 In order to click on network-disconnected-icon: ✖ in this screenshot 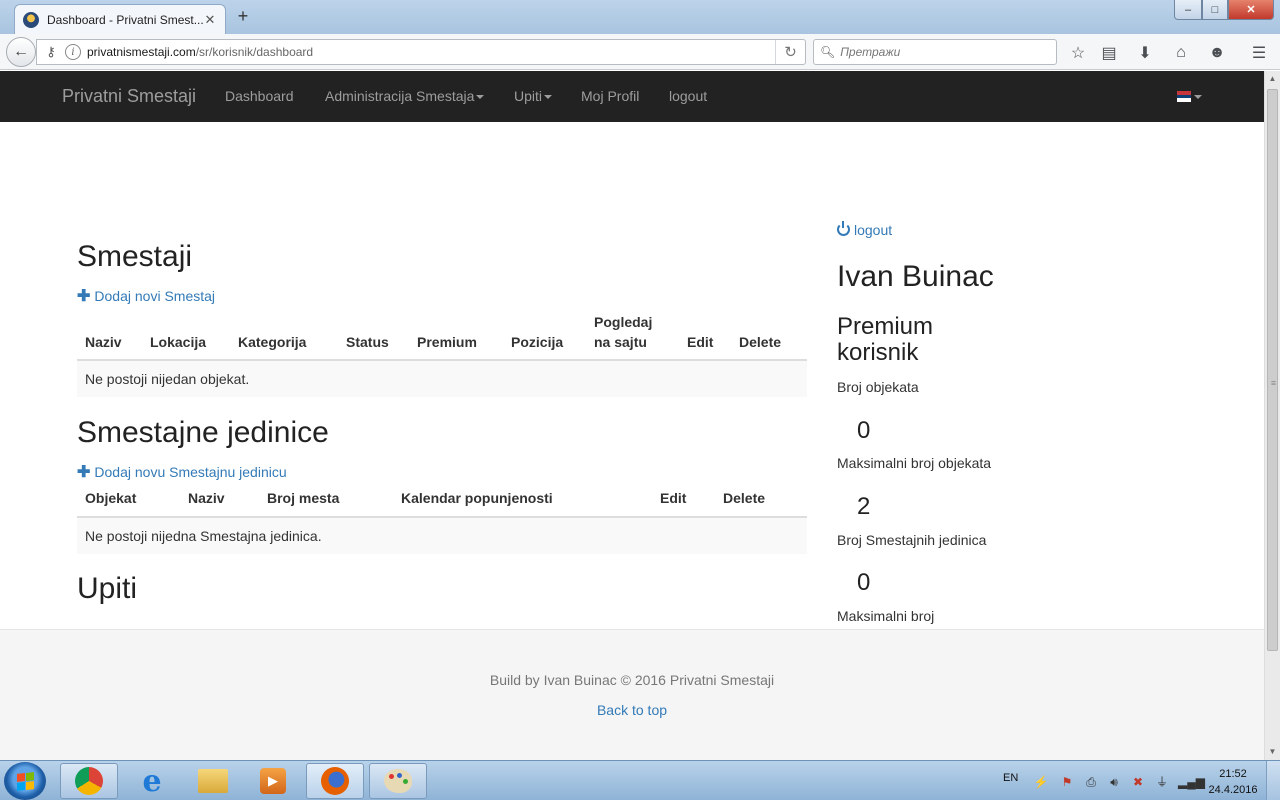, I will do `click(1138, 782)`.